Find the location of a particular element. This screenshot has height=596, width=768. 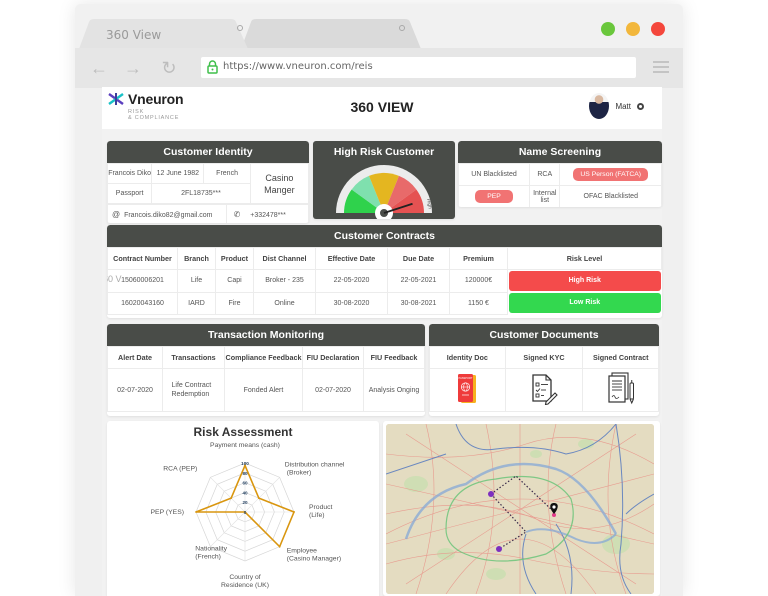

hamburger-menu-icon is located at coordinates (661, 68).